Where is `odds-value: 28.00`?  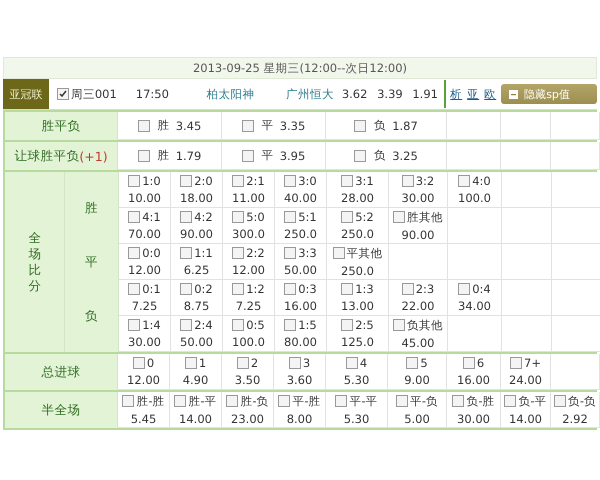 odds-value: 28.00 is located at coordinates (357, 198).